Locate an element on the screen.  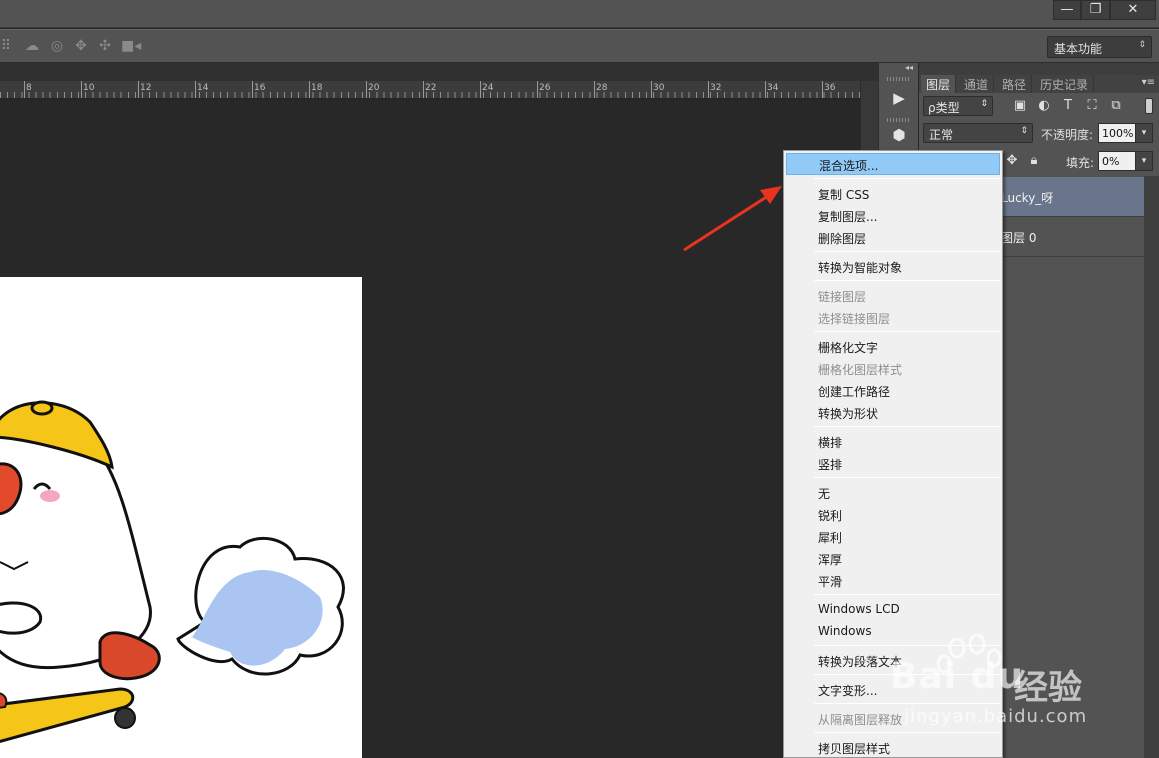
annotation-arrow is located at coordinates (732, 219).